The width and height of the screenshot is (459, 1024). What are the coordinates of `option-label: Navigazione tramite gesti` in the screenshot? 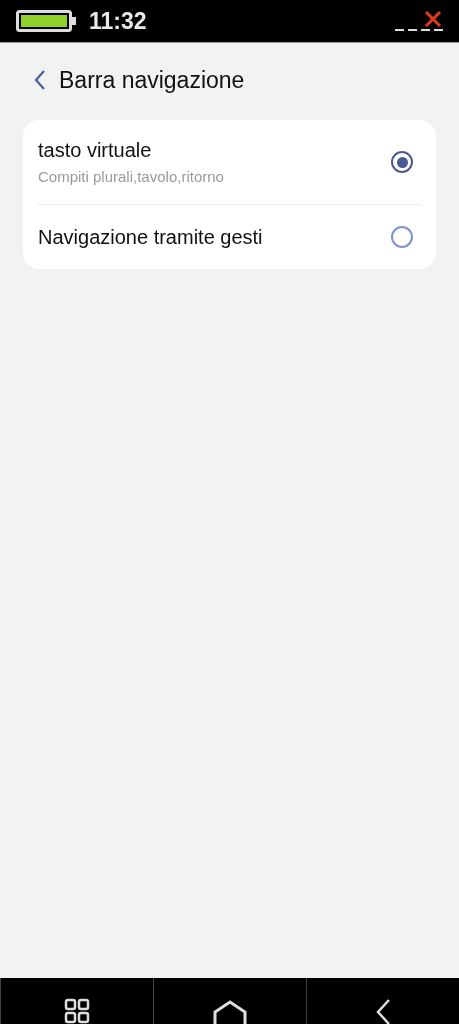 It's located at (151, 237).